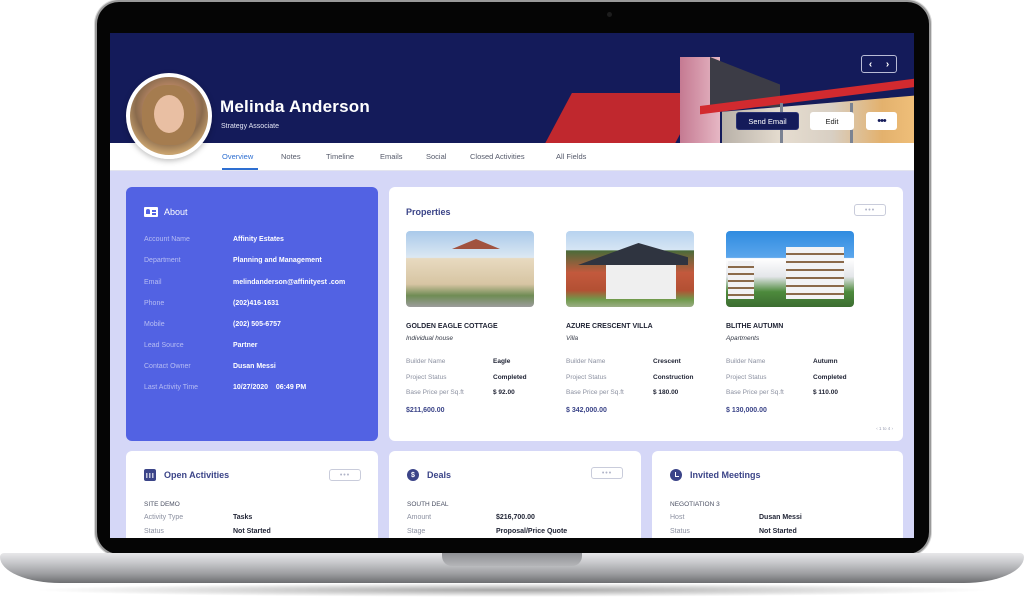  I want to click on open-activities-more-button: •••, so click(345, 475).